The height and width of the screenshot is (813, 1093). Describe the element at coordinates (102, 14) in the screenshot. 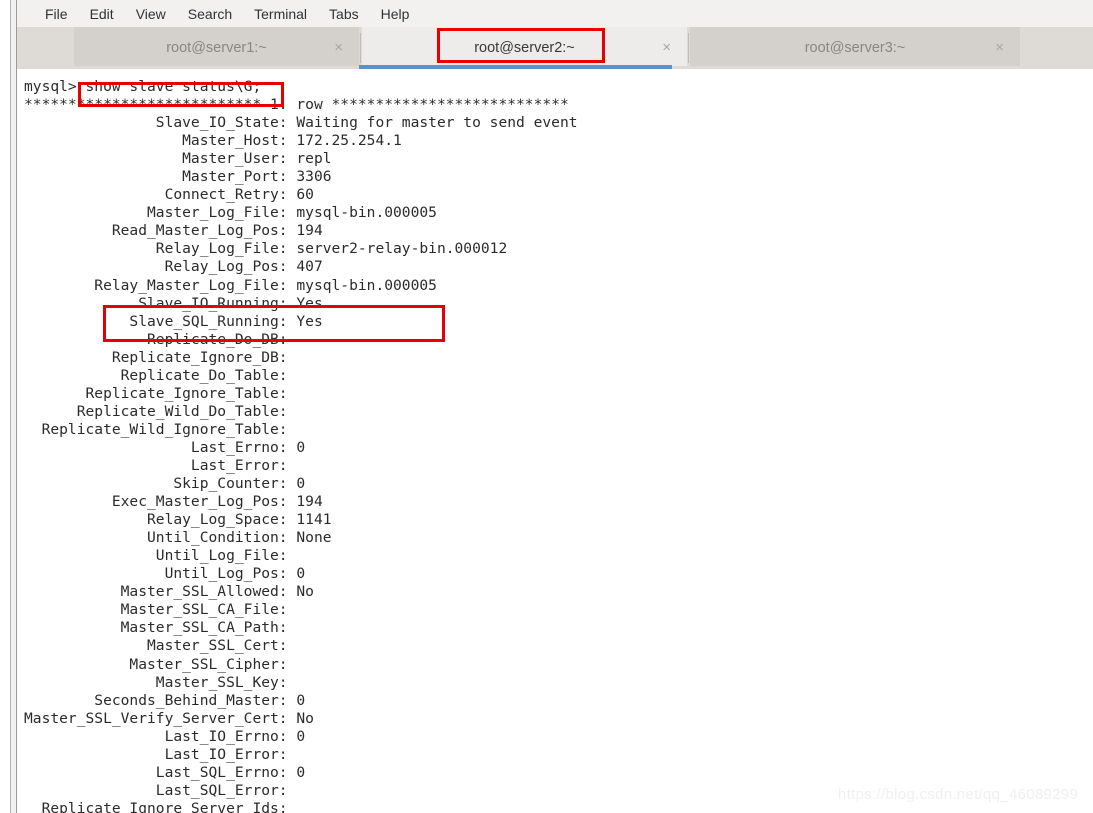

I see `menu-item-edit: Edit` at that location.